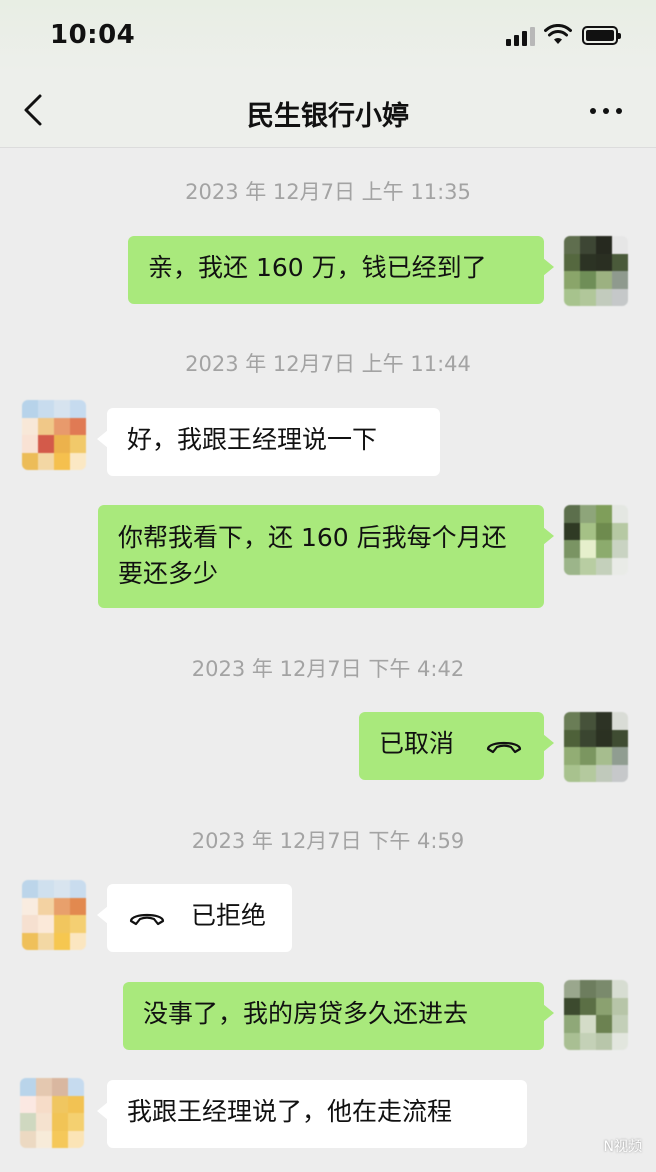  What do you see at coordinates (558, 34) in the screenshot?
I see `wifi-icon` at bounding box center [558, 34].